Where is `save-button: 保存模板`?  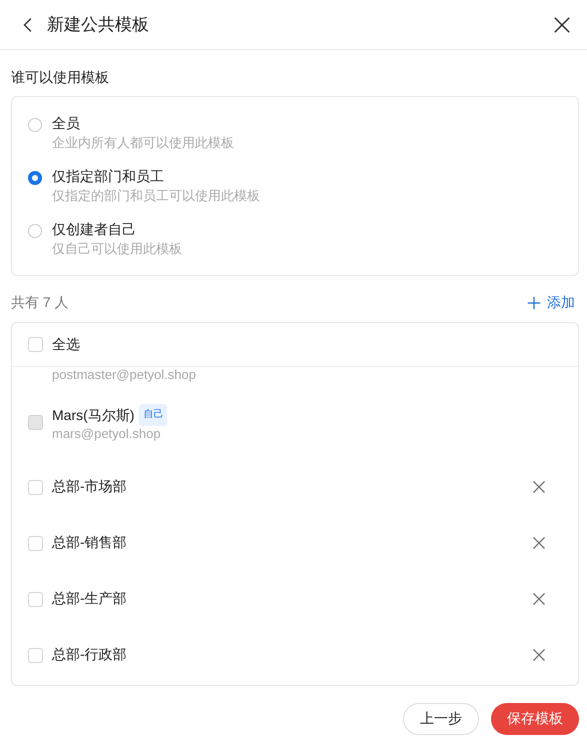
save-button: 保存模板 is located at coordinates (535, 719).